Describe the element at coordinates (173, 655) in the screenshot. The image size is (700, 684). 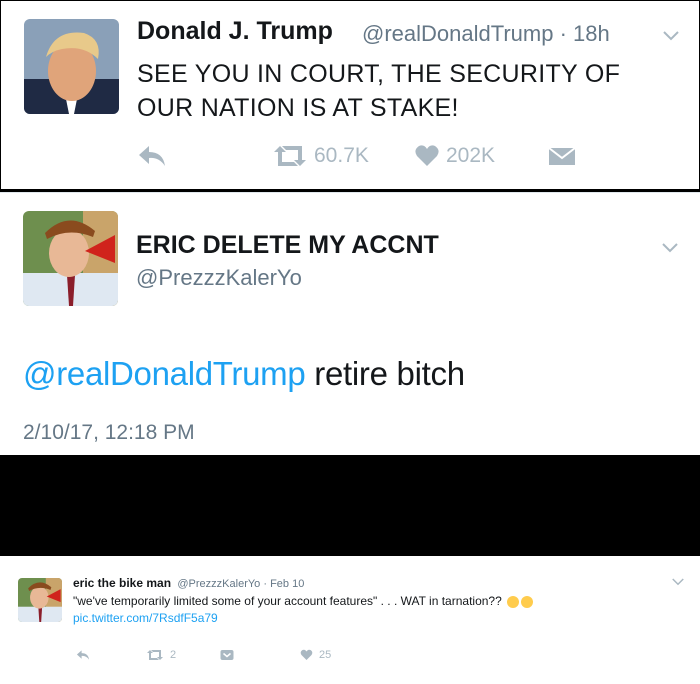
I see `retweet-count: 2` at that location.